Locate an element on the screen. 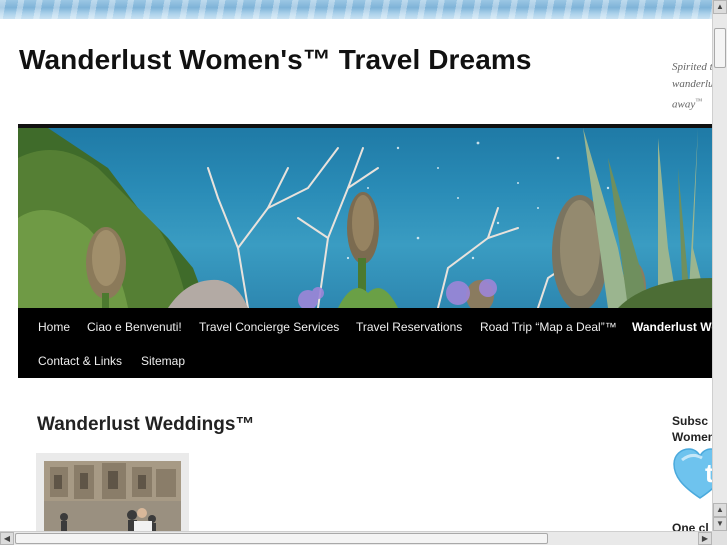 The height and width of the screenshot is (545, 727). nav-item-road-trip-map-a-deal: Road Trip “Map a Deal”™ is located at coordinates (548, 327).